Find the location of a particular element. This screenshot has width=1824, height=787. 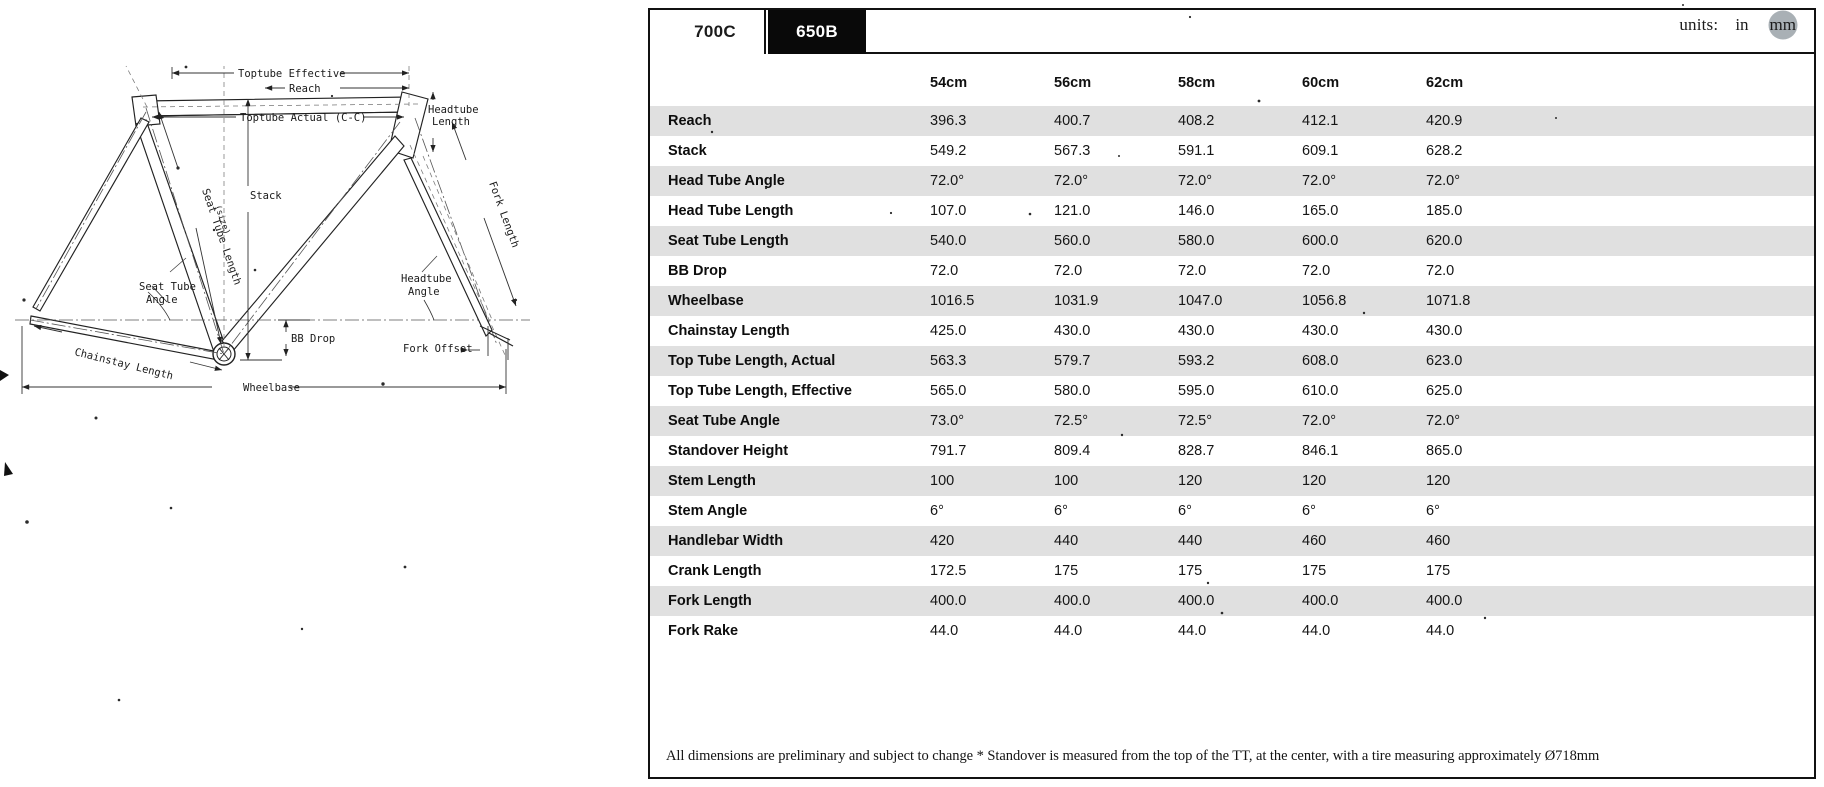

row-label: Stem Length is located at coordinates (789, 481).